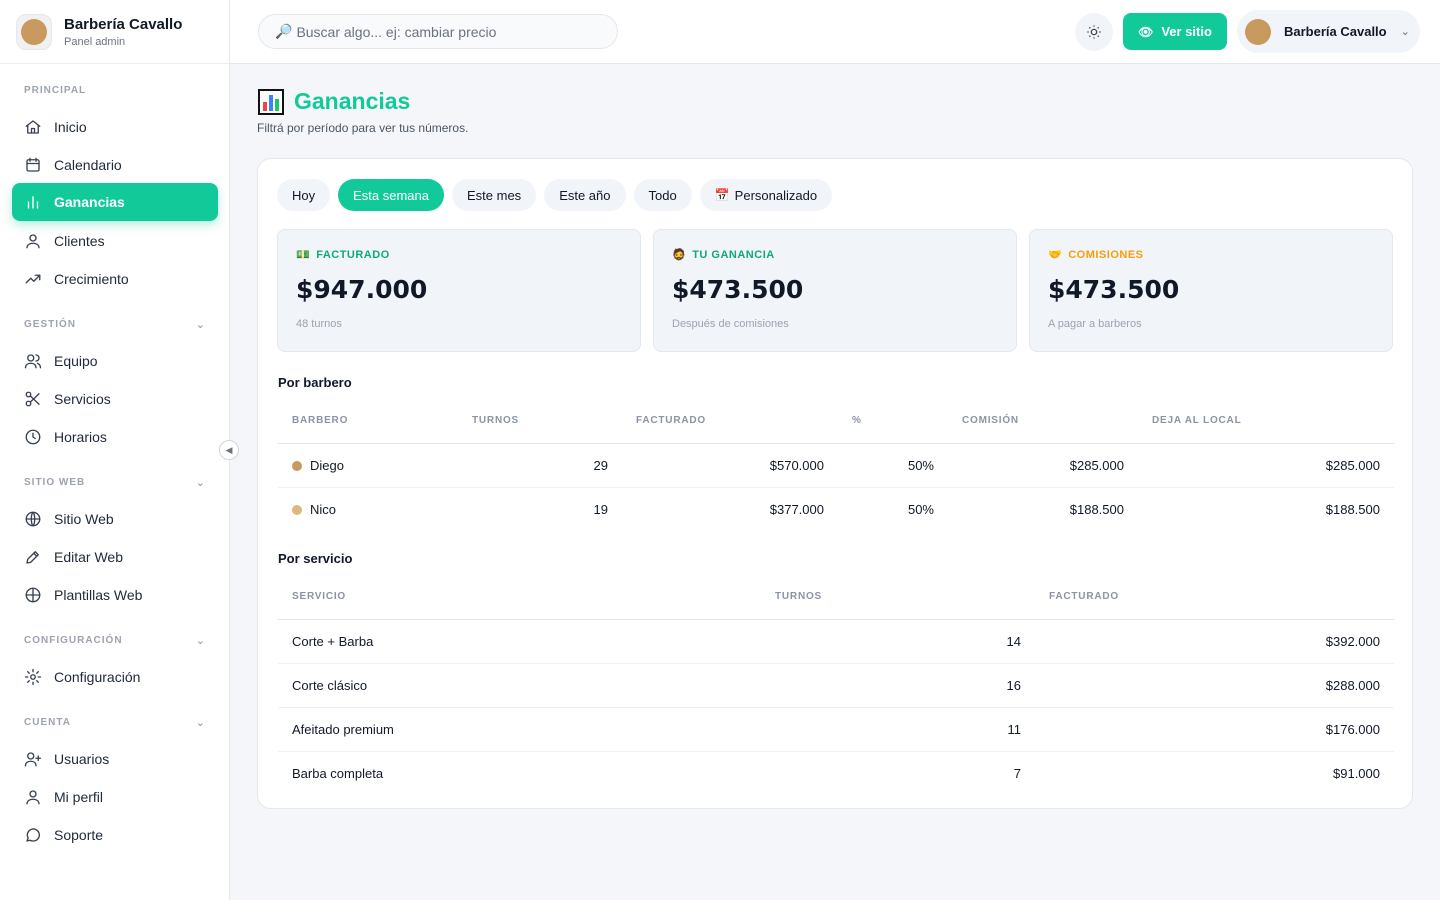 This screenshot has width=1440, height=900. What do you see at coordinates (33, 279) in the screenshot?
I see `trending-up-icon` at bounding box center [33, 279].